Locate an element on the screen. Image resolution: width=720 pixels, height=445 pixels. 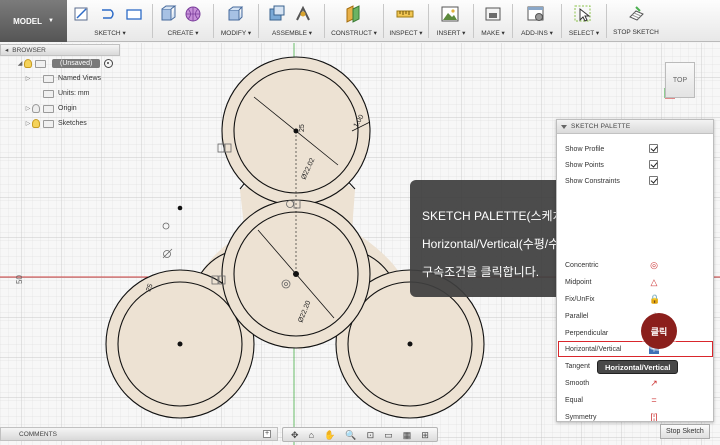
new-component-icon is located at coordinates (277, 14).